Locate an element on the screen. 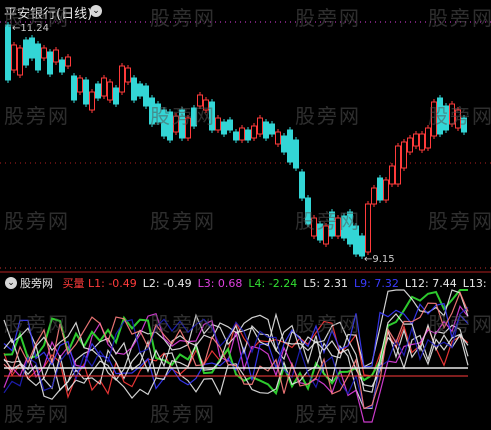 The image size is (491, 430). indicator-value: L3: 0.68 is located at coordinates (220, 283).